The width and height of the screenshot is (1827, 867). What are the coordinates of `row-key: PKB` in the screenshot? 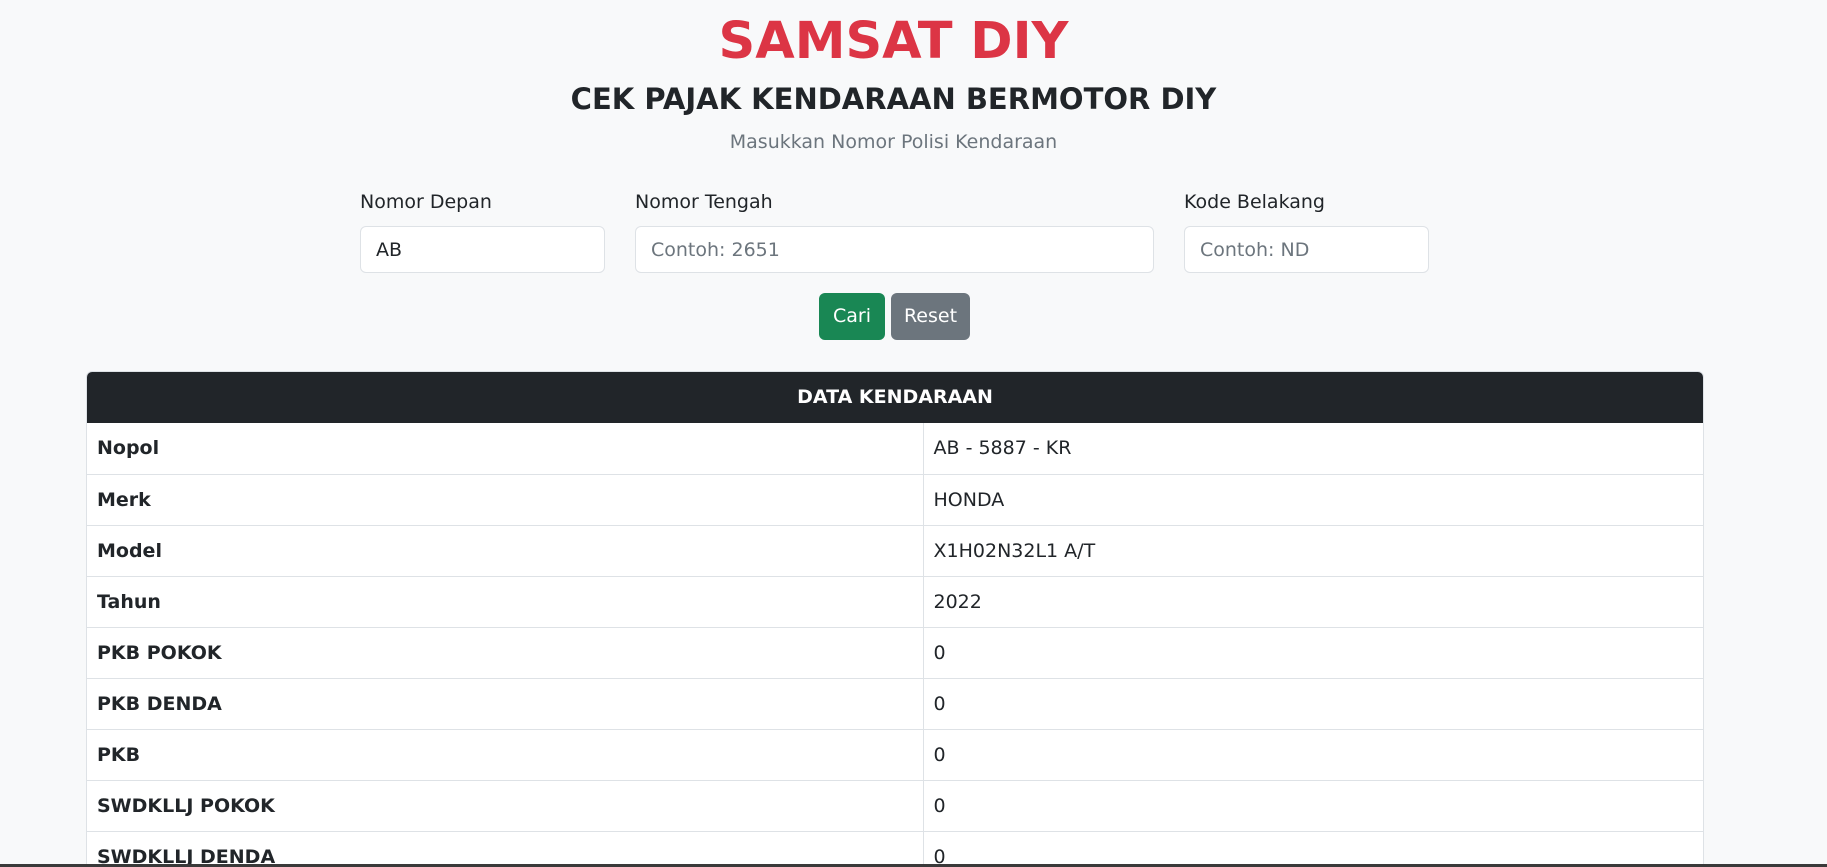 It's located at (505, 755).